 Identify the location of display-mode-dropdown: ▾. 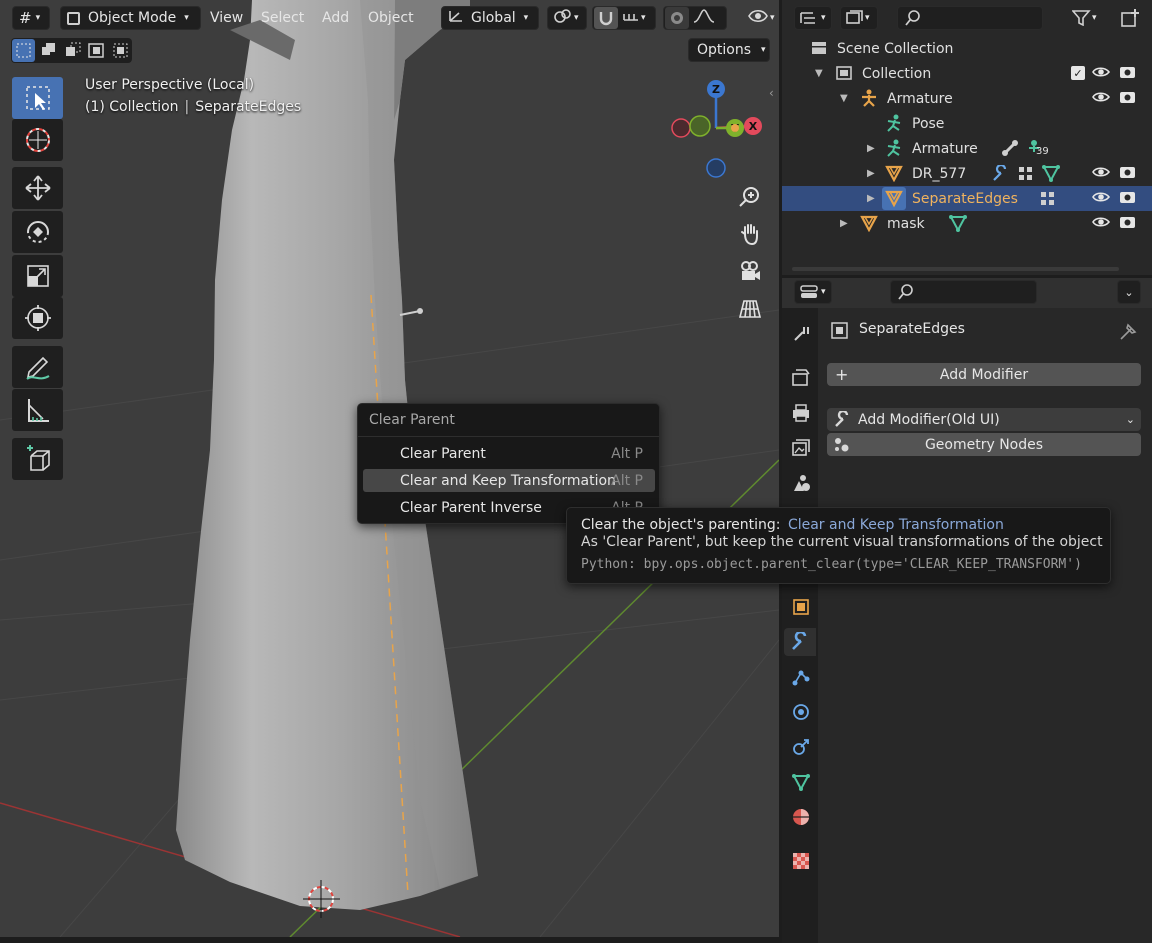
(859, 18).